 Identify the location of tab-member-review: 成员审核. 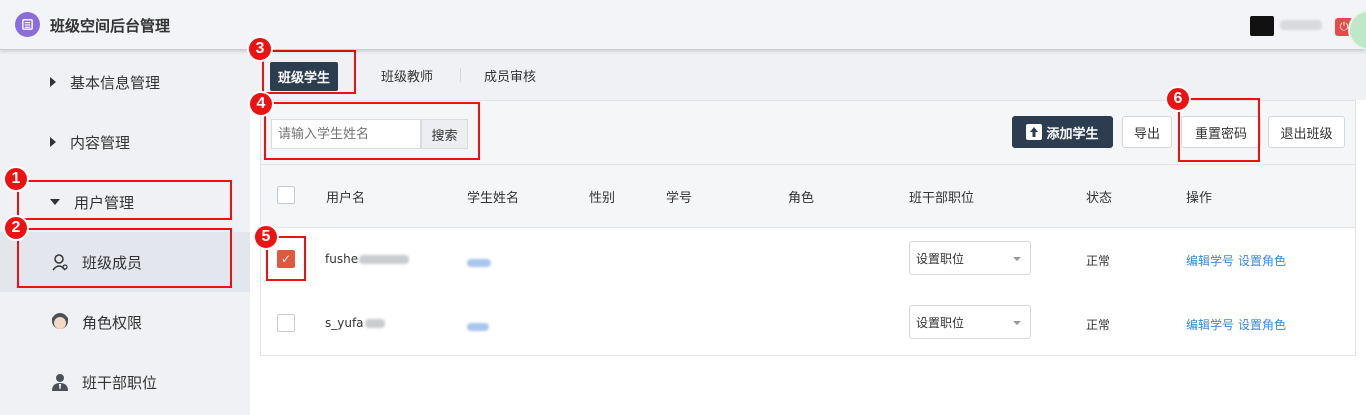
(510, 75).